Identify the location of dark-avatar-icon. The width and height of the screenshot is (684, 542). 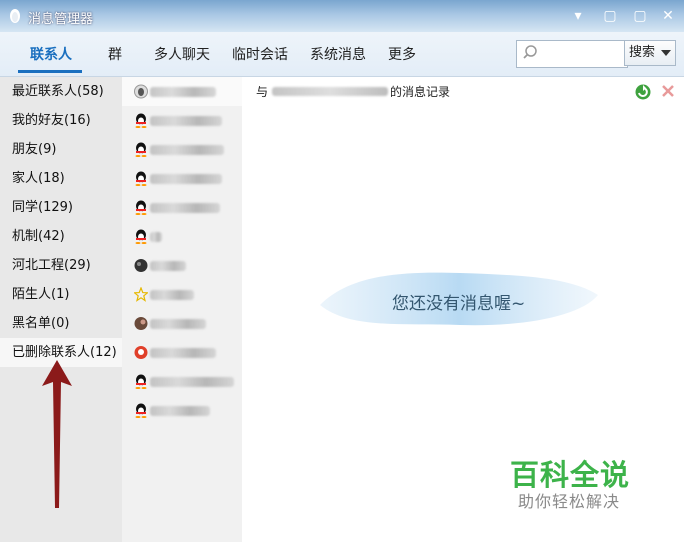
(141, 265).